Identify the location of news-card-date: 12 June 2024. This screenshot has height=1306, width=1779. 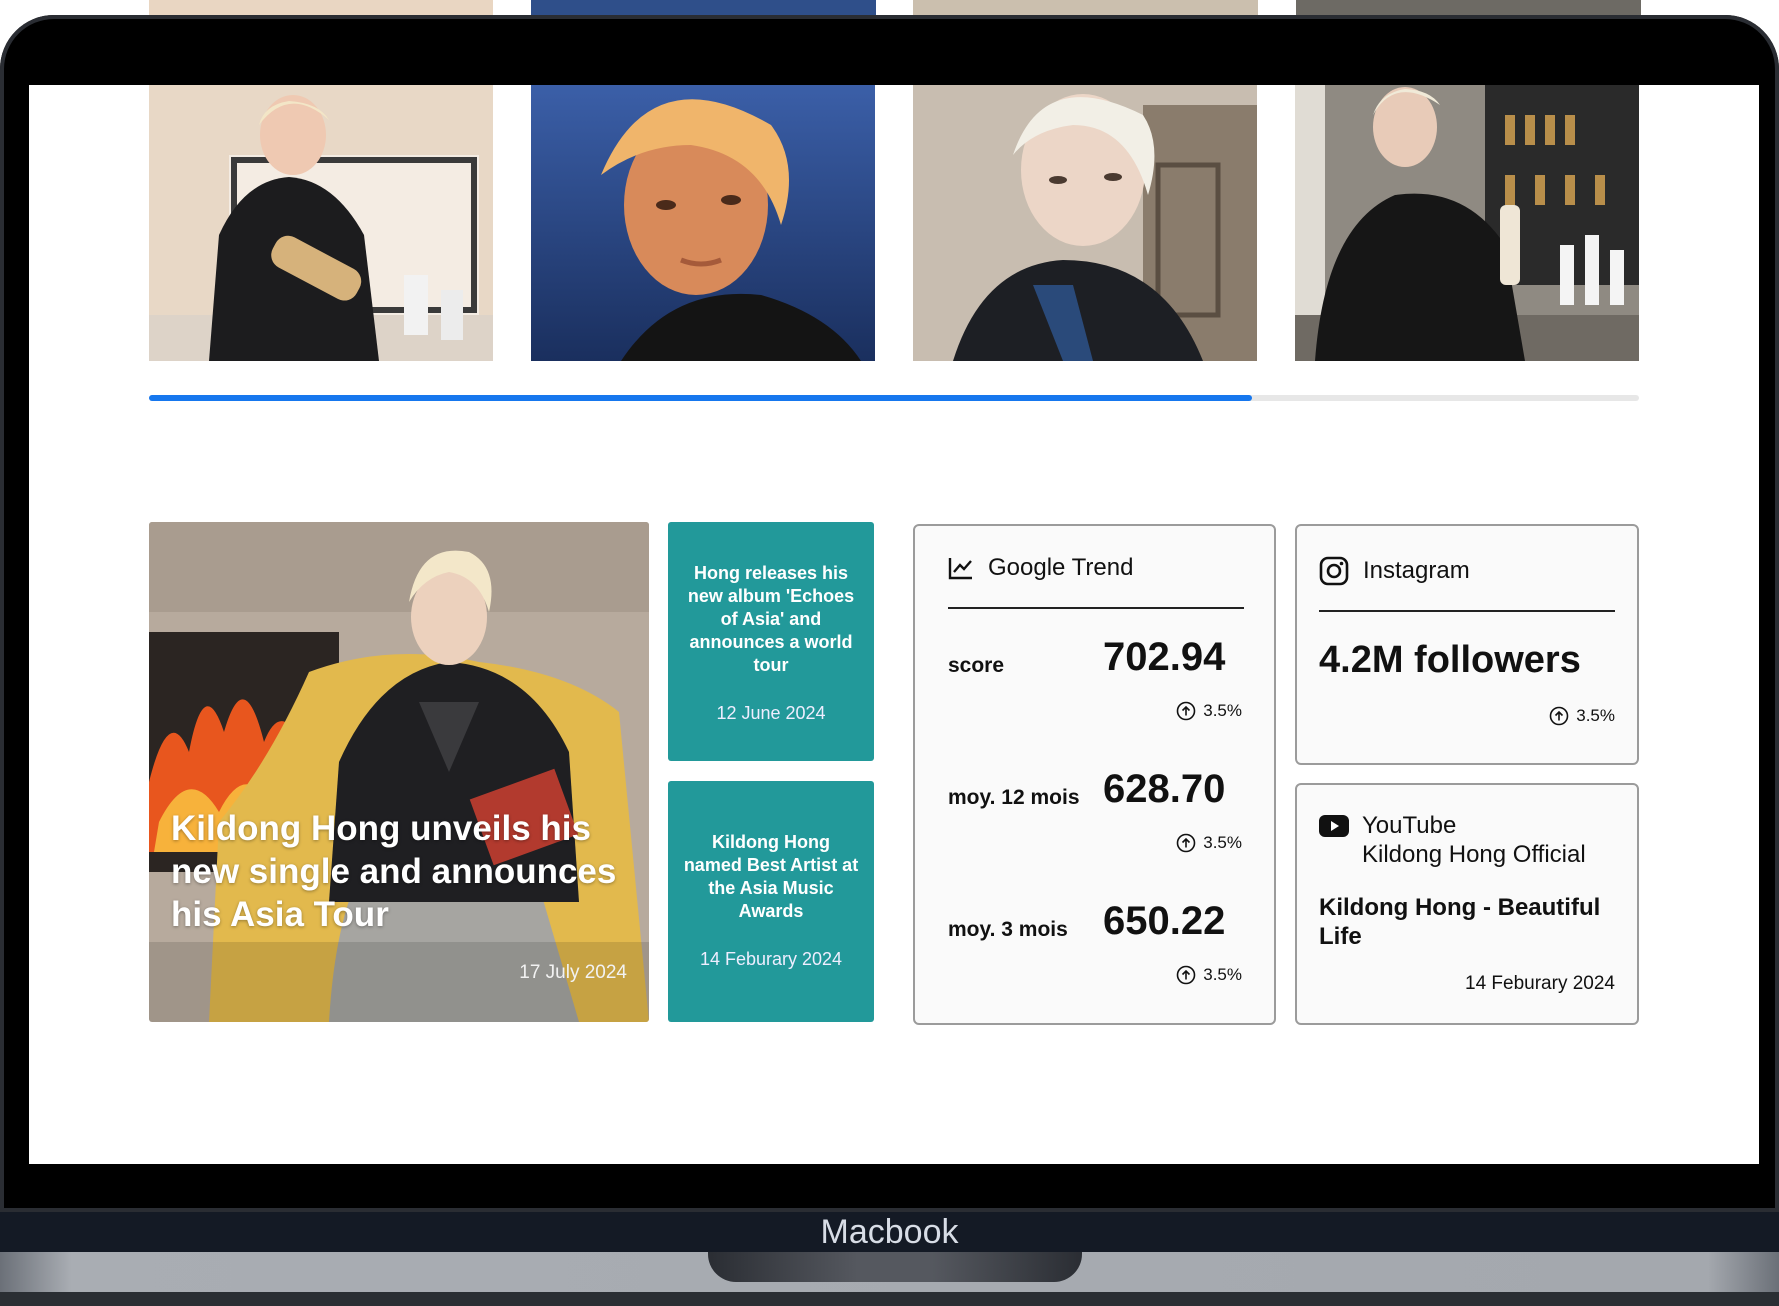
(771, 713).